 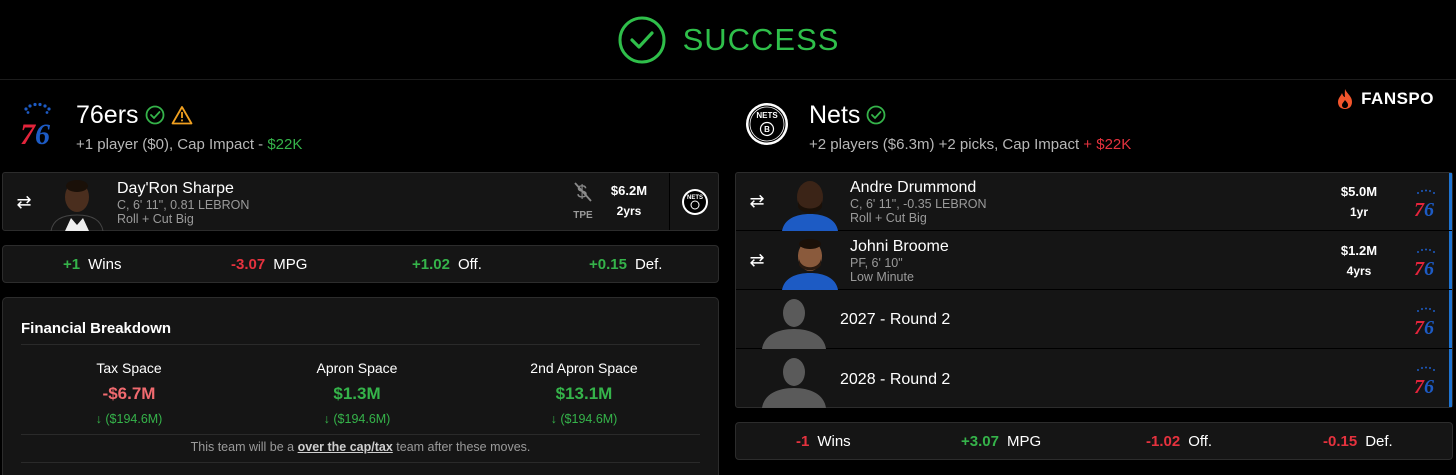 I want to click on second-apron-space-label: 2nd Apron Space, so click(x=584, y=368).